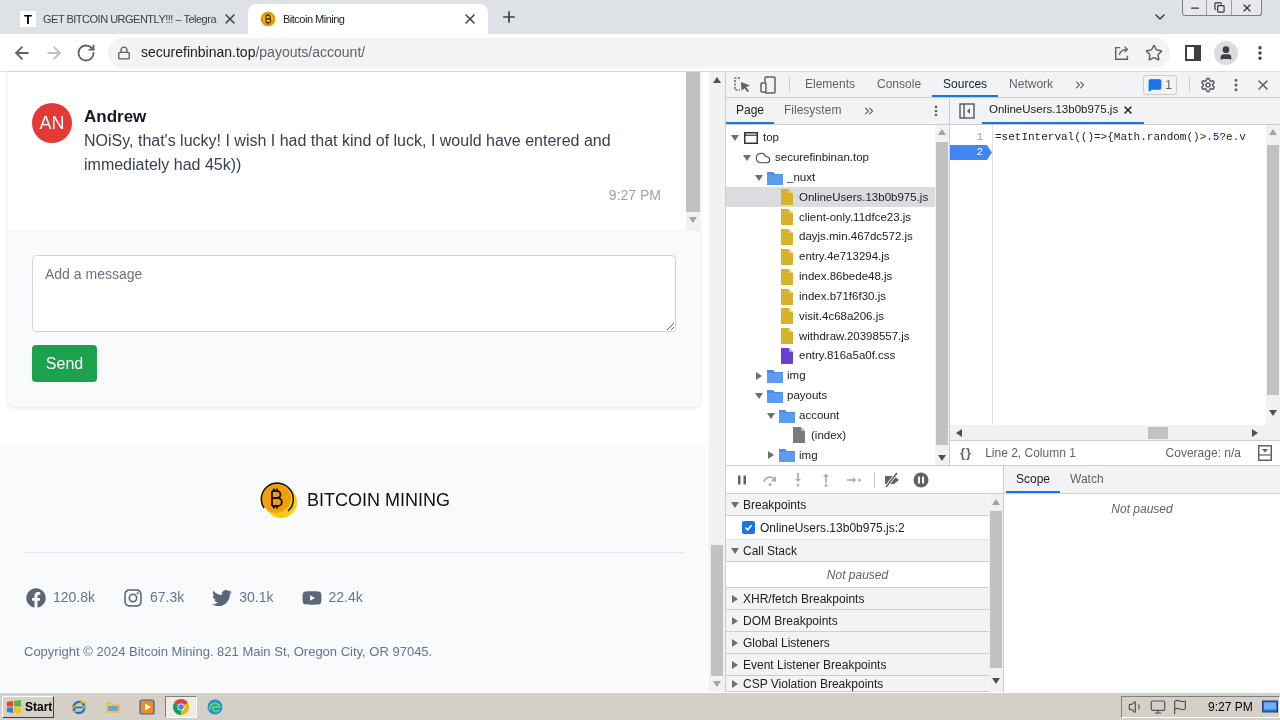 Image resolution: width=1280 pixels, height=720 pixels. What do you see at coordinates (36, 597) in the screenshot?
I see `facebook-icon` at bounding box center [36, 597].